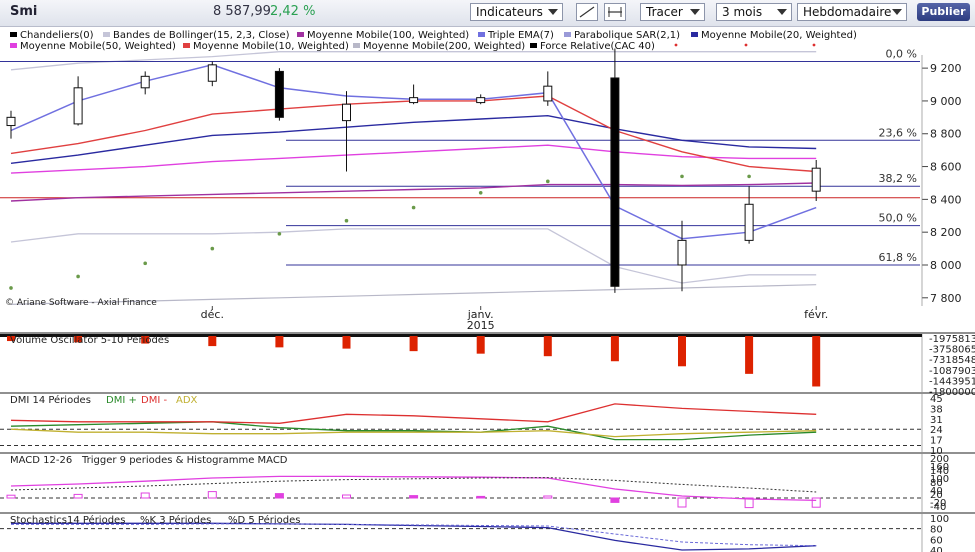 Image resolution: width=975 pixels, height=552 pixels. Describe the element at coordinates (952, 350) in the screenshot. I see `volume-ytick-label-1: -3758065` at that location.